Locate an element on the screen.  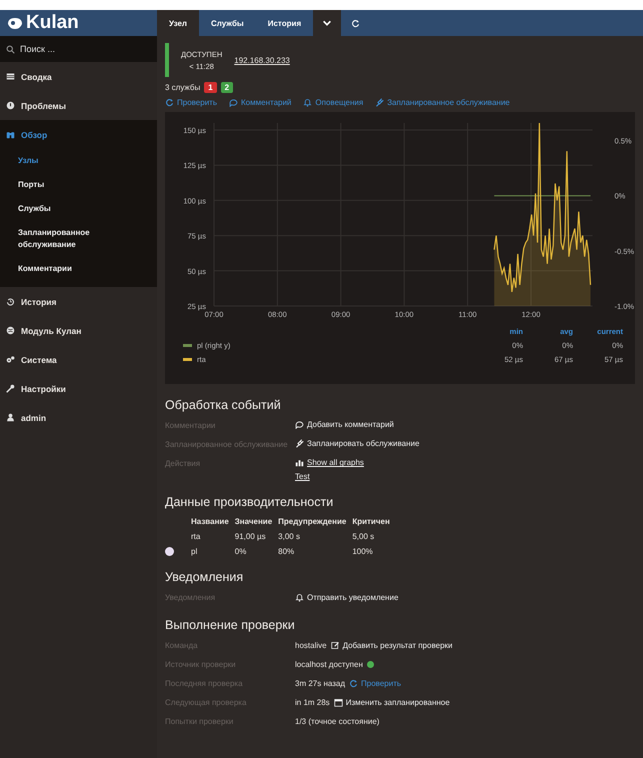
submenu-item: Порты is located at coordinates (78, 185).